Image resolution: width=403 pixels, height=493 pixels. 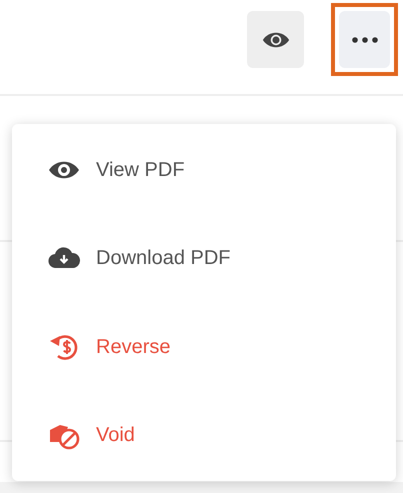 I want to click on menu-item: Reverse, so click(x=204, y=346).